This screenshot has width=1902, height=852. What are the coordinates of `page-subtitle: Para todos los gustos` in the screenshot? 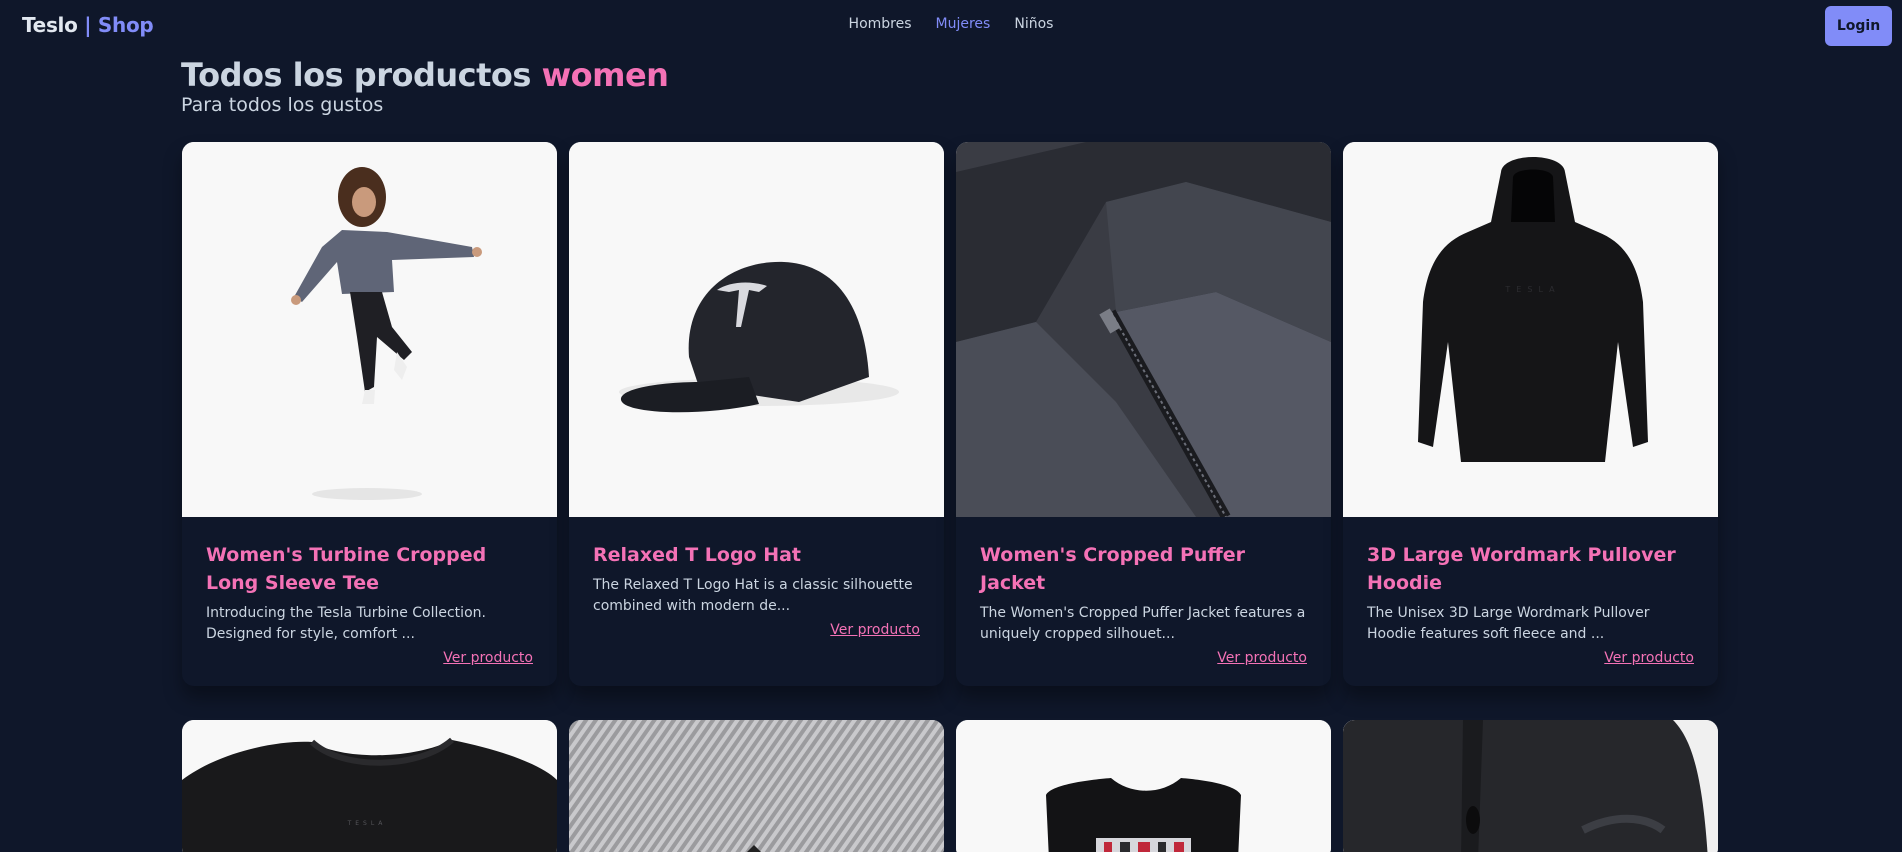 It's located at (282, 105).